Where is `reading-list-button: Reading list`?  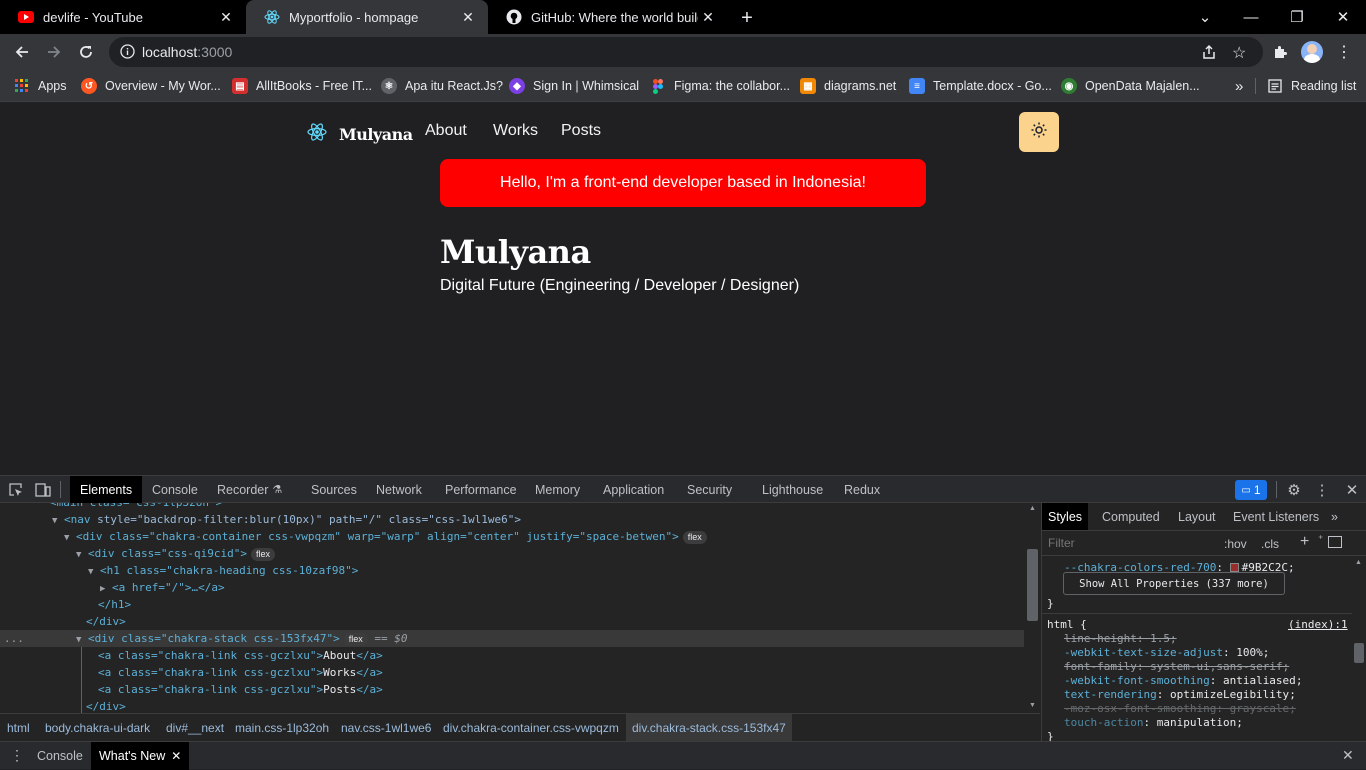
reading-list-button: Reading list is located at coordinates (1311, 86).